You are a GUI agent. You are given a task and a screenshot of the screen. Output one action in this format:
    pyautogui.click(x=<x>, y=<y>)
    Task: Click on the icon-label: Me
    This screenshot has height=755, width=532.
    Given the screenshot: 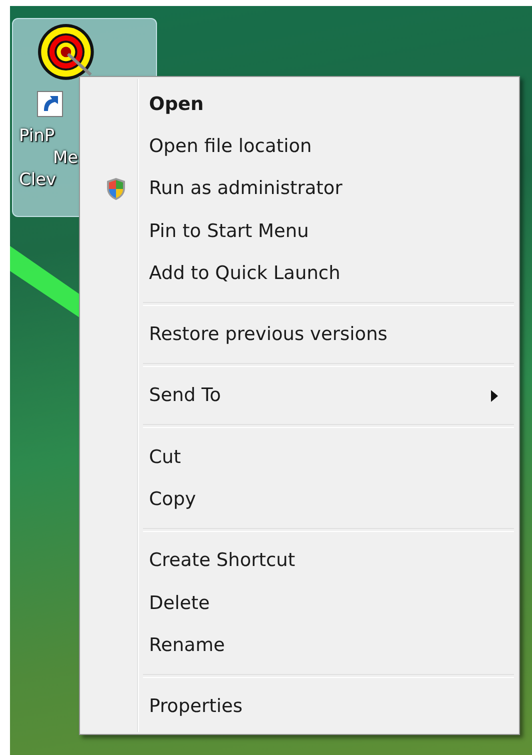 What is the action you would take?
    pyautogui.click(x=65, y=158)
    